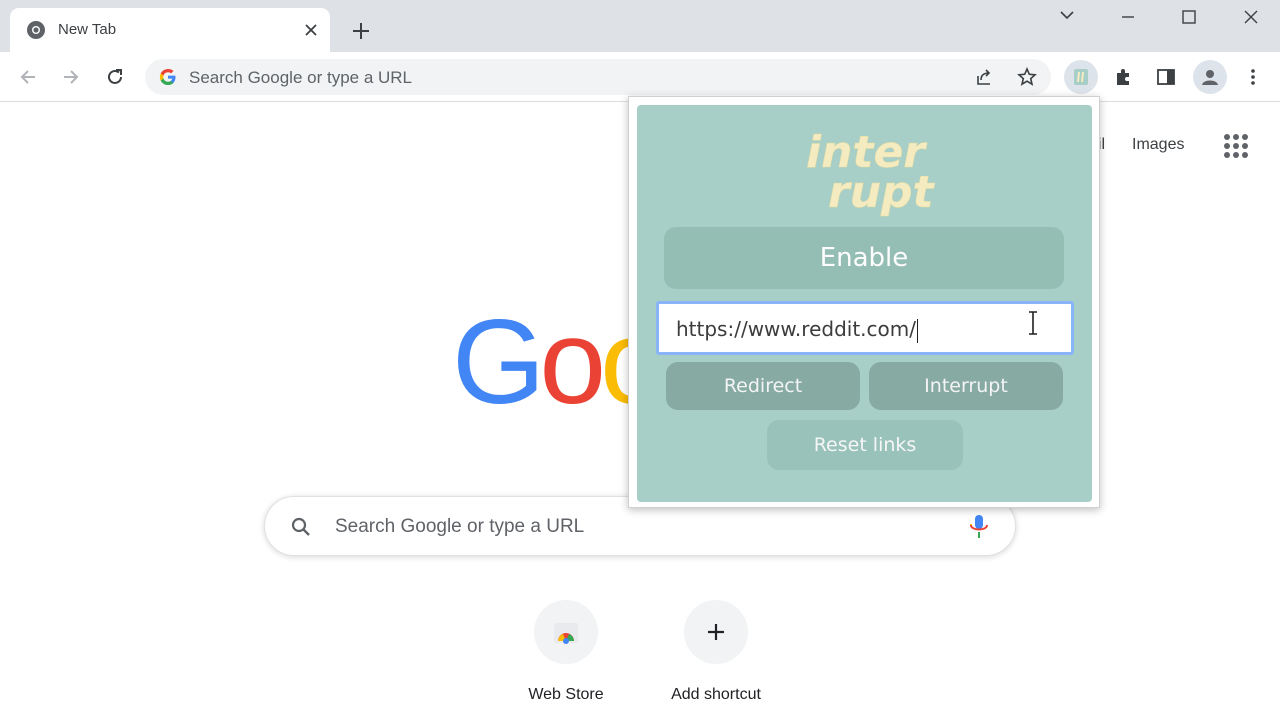 The image size is (1280, 720). Describe the element at coordinates (1251, 17) in the screenshot. I see `close-window-icon` at that location.